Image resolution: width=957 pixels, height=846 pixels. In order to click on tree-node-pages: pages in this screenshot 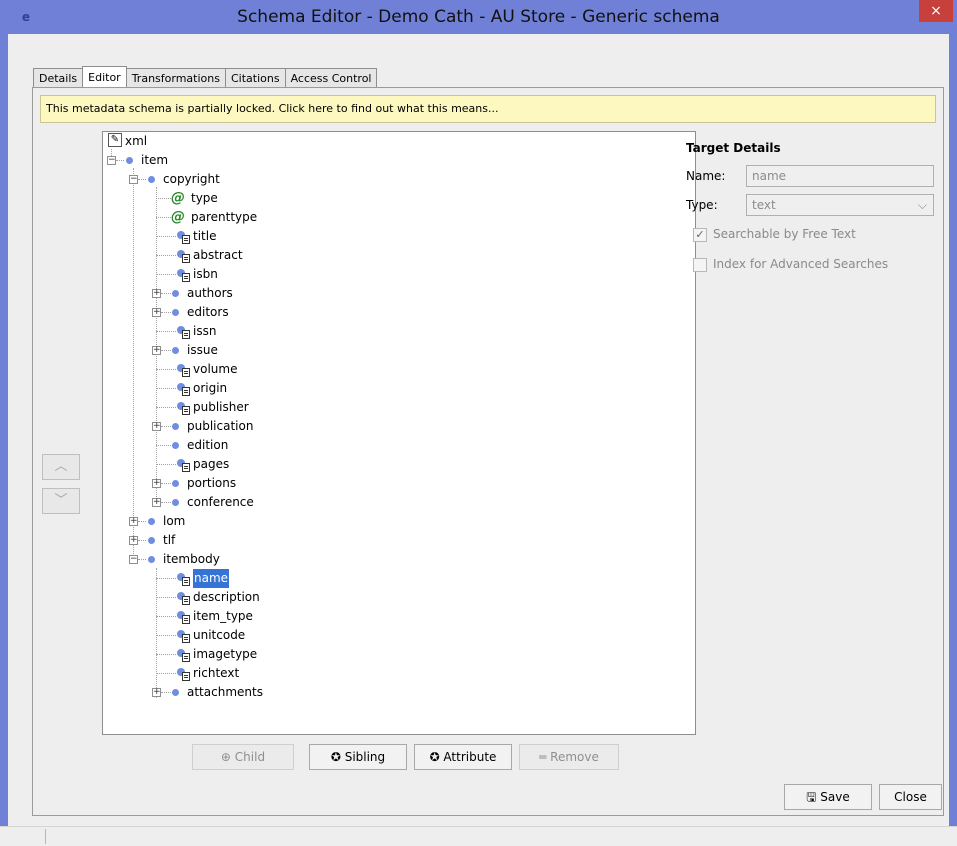, I will do `click(398, 464)`.